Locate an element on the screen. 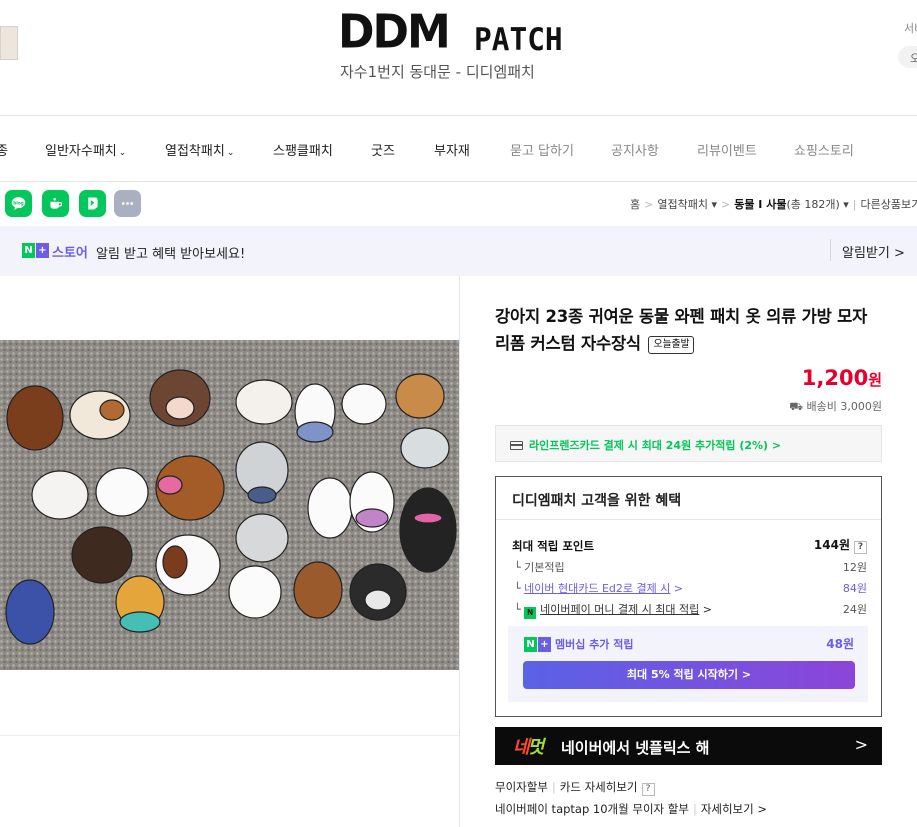  header-right-link: 서비 is located at coordinates (910, 28).